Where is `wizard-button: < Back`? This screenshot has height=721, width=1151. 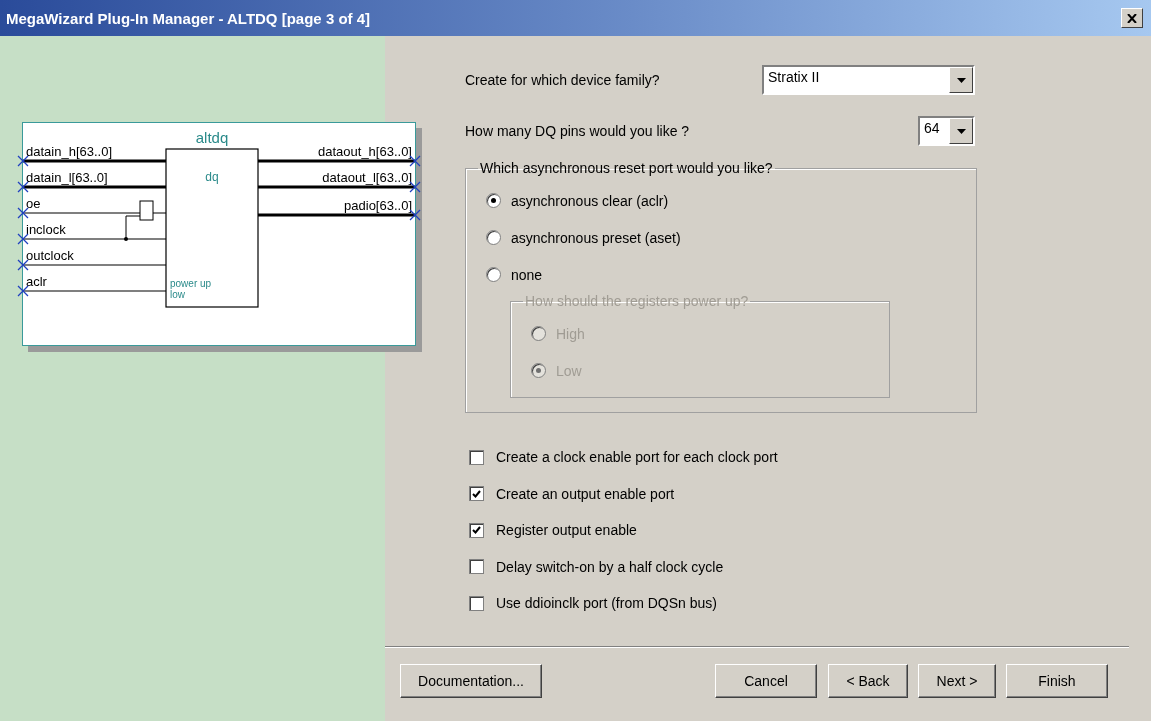
wizard-button: < Back is located at coordinates (868, 680).